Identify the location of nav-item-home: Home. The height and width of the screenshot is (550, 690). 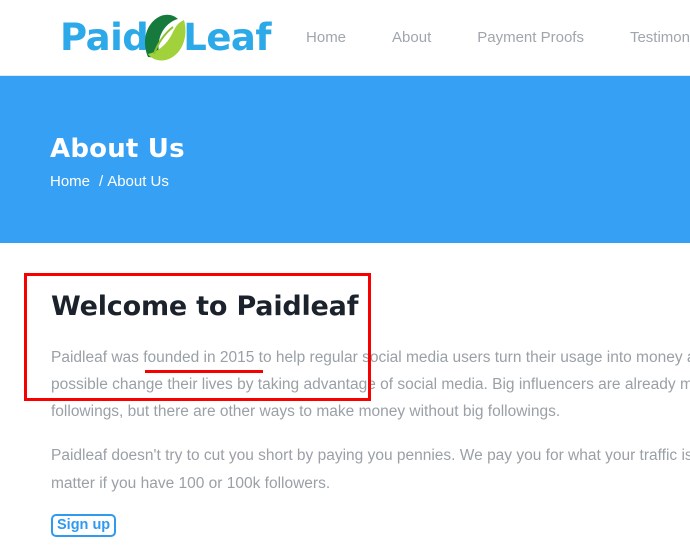
(326, 37).